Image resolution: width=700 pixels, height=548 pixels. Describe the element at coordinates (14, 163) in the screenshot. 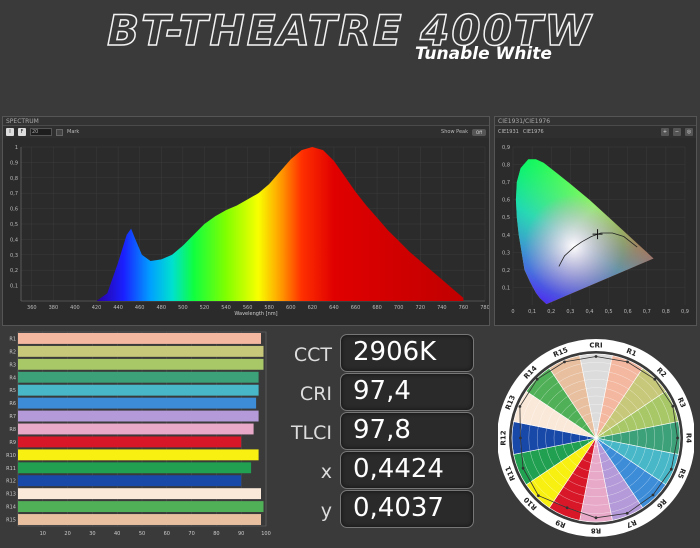

I see `spectrum-y-tick: 0,9` at that location.